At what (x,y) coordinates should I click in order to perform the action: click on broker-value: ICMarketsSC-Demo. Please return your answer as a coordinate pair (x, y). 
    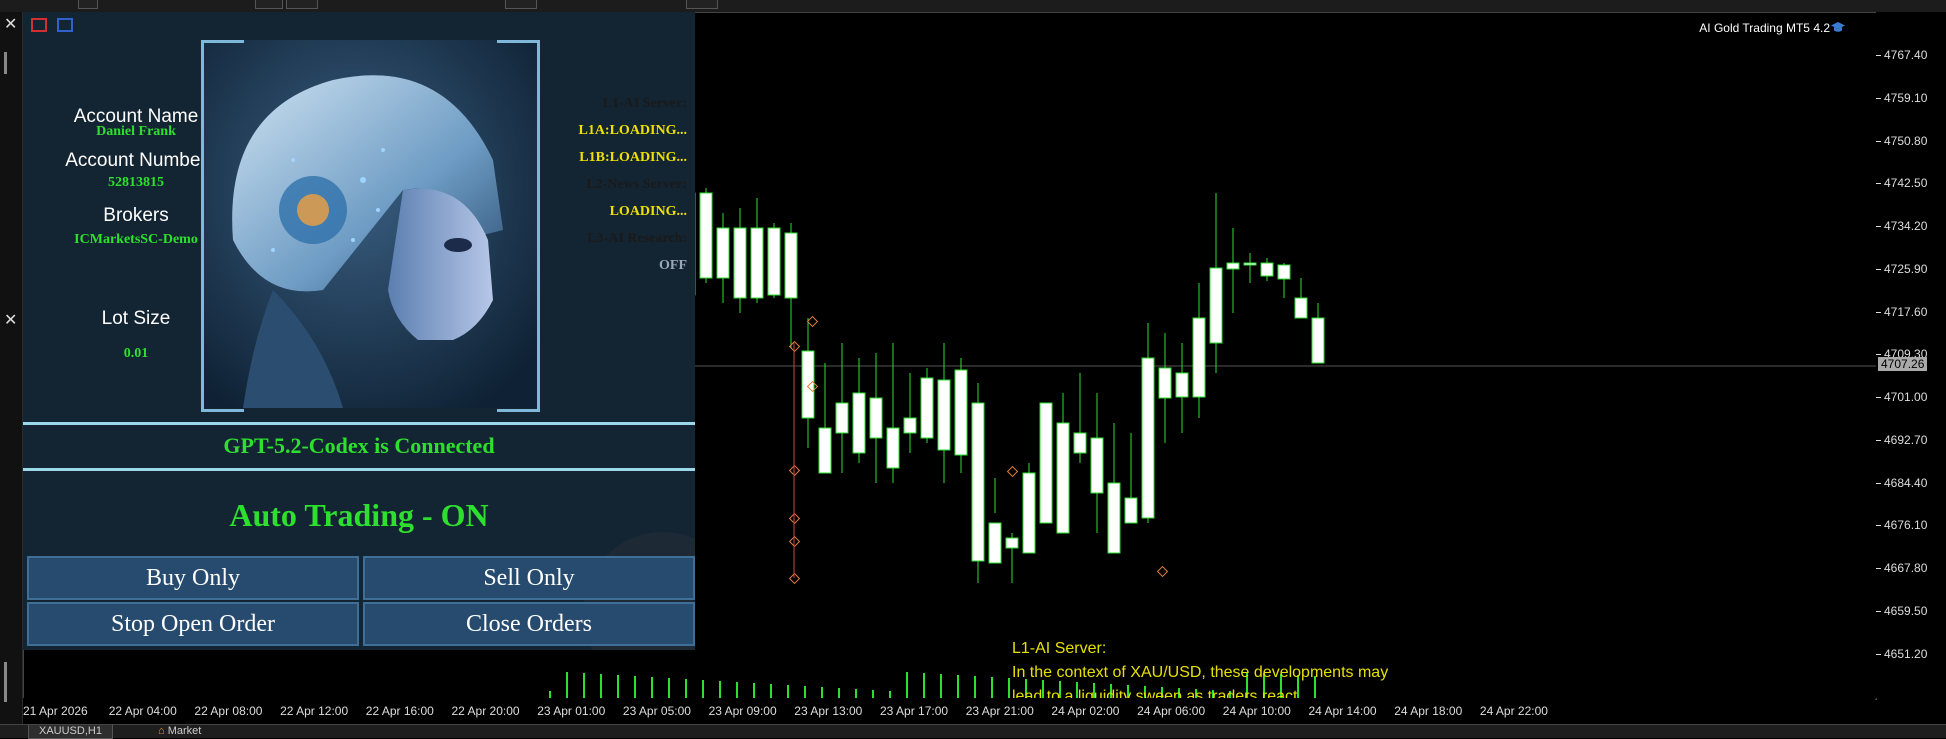
    Looking at the image, I should click on (136, 239).